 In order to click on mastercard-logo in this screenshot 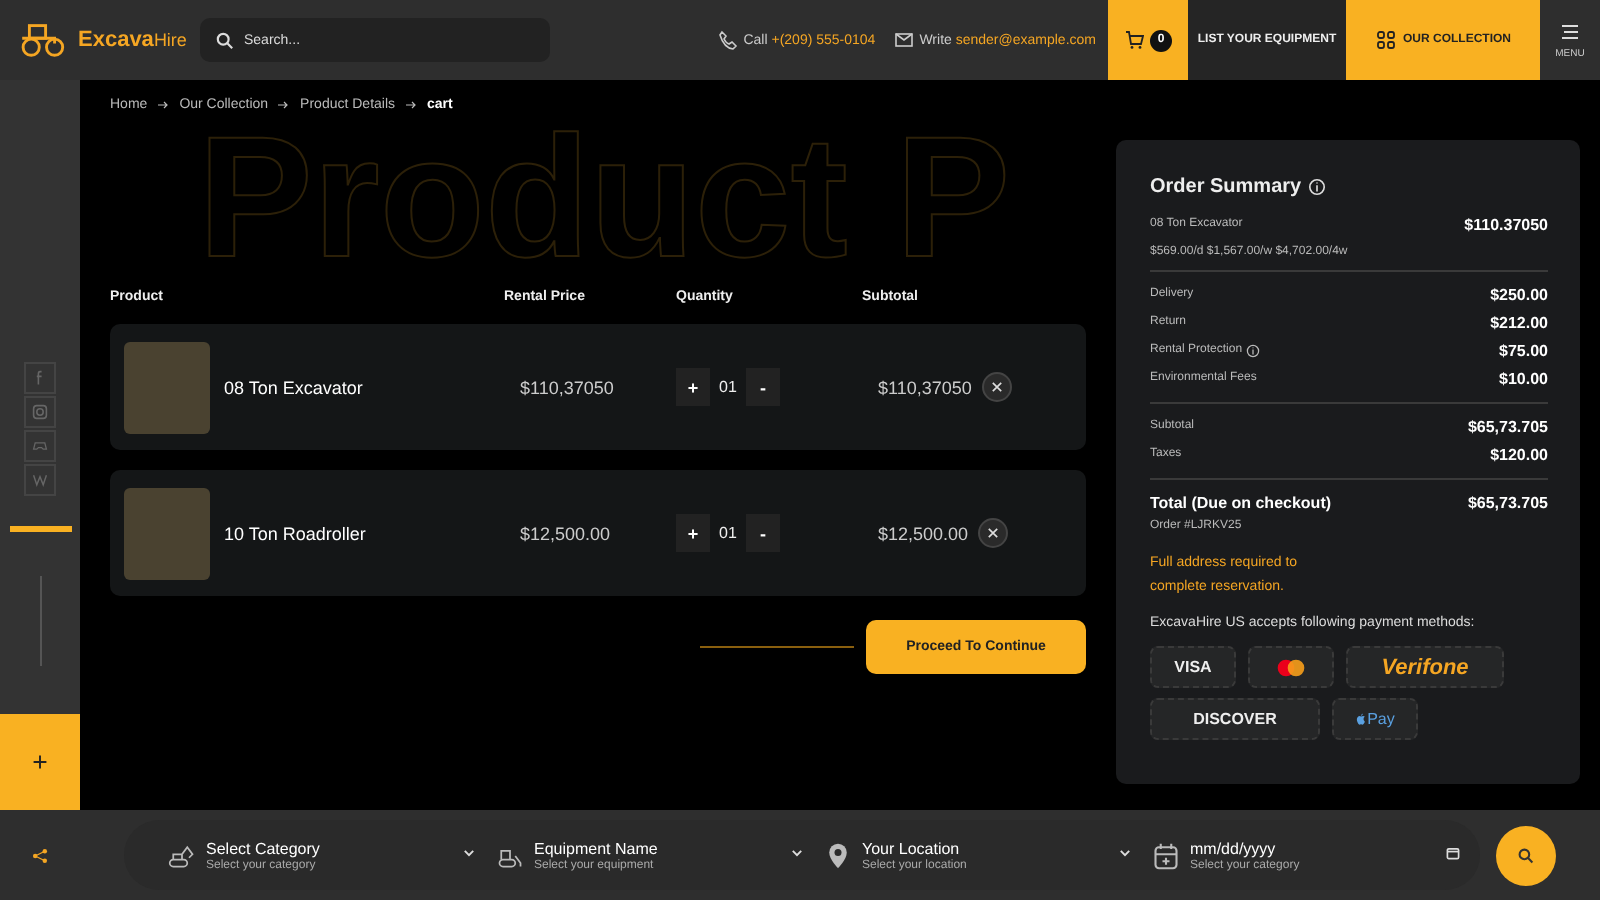, I will do `click(1291, 667)`.